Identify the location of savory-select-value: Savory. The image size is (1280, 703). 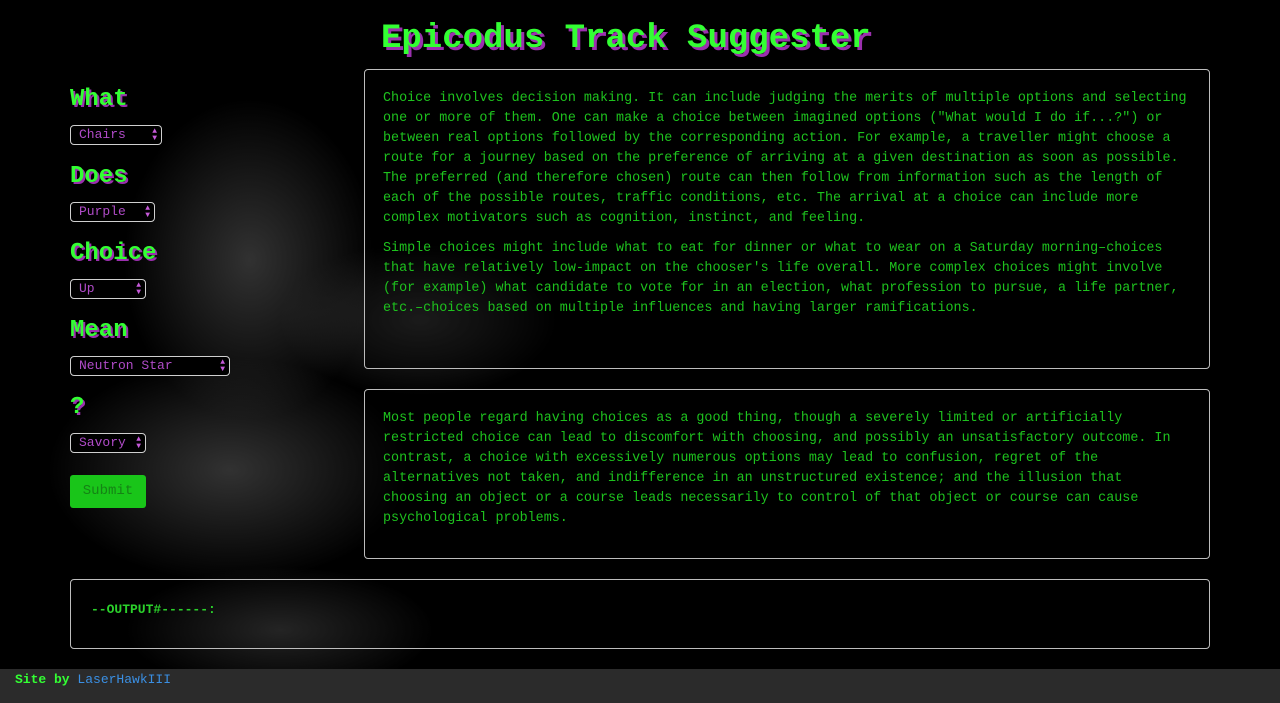
(102, 442).